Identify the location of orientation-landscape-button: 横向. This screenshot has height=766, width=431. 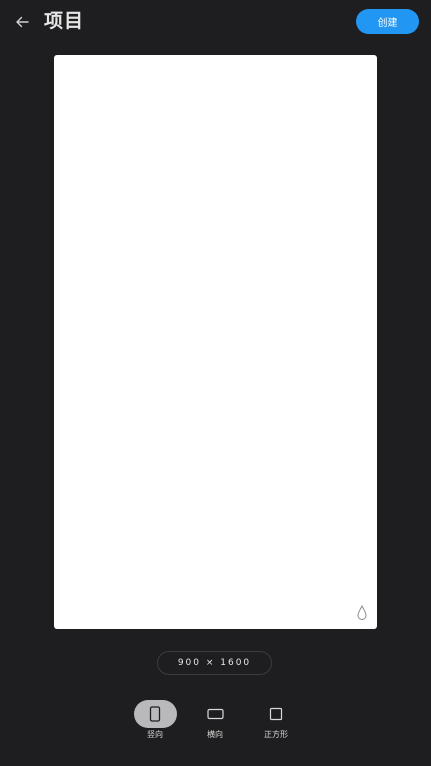
(215, 720).